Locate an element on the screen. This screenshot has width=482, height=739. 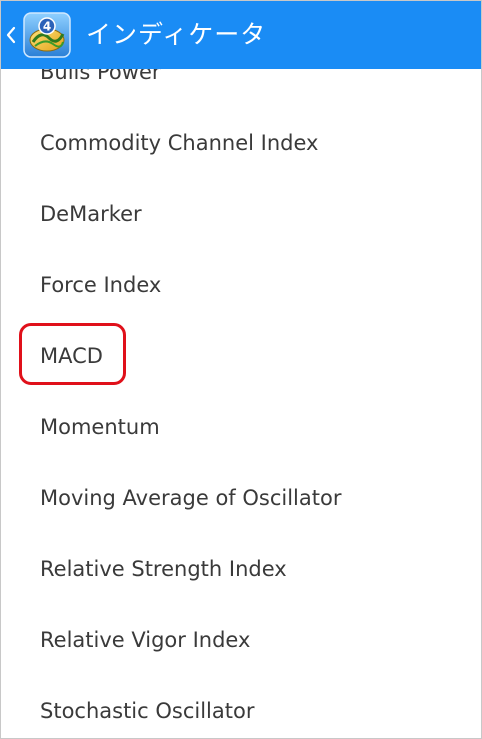
chevron-left-icon is located at coordinates (11, 35).